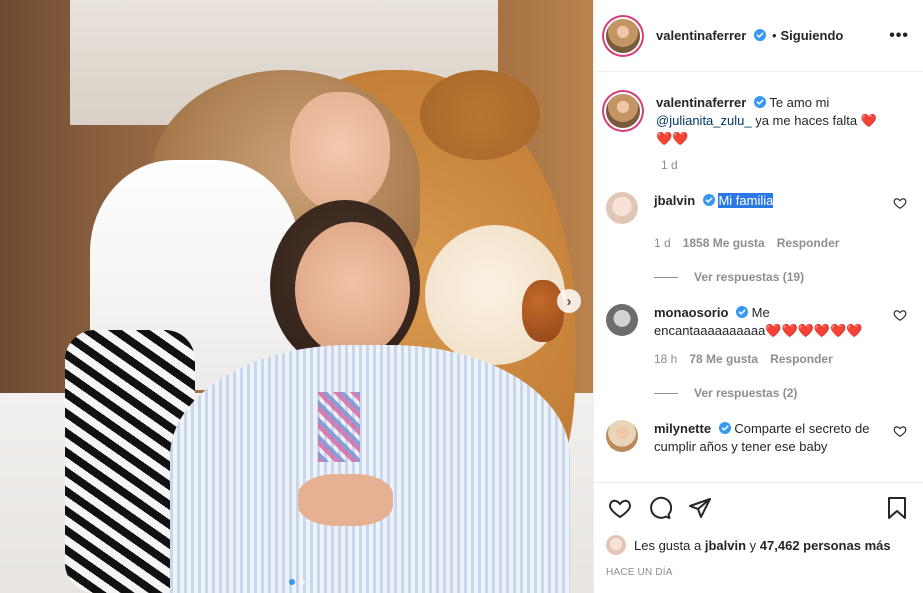 The image size is (923, 593). I want to click on caption-mention: @julianita_zulu_, so click(704, 120).